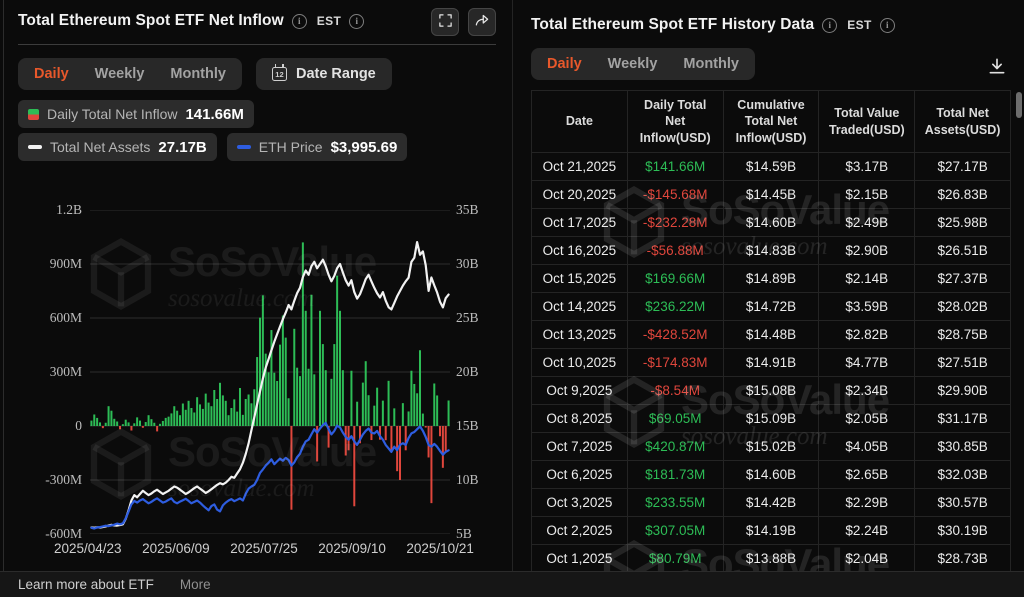 This screenshot has height=597, width=1024. Describe the element at coordinates (771, 306) in the screenshot. I see `table-row: Oct 14,2025 $236.22M $14.72B $3.59B $28.02B` at that location.